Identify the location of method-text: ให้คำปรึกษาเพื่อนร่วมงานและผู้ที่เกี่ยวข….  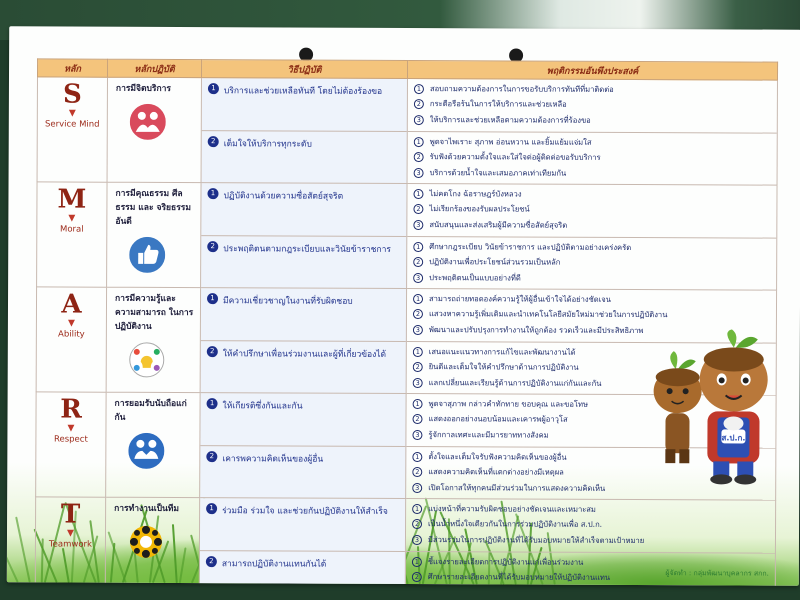
(304, 354).